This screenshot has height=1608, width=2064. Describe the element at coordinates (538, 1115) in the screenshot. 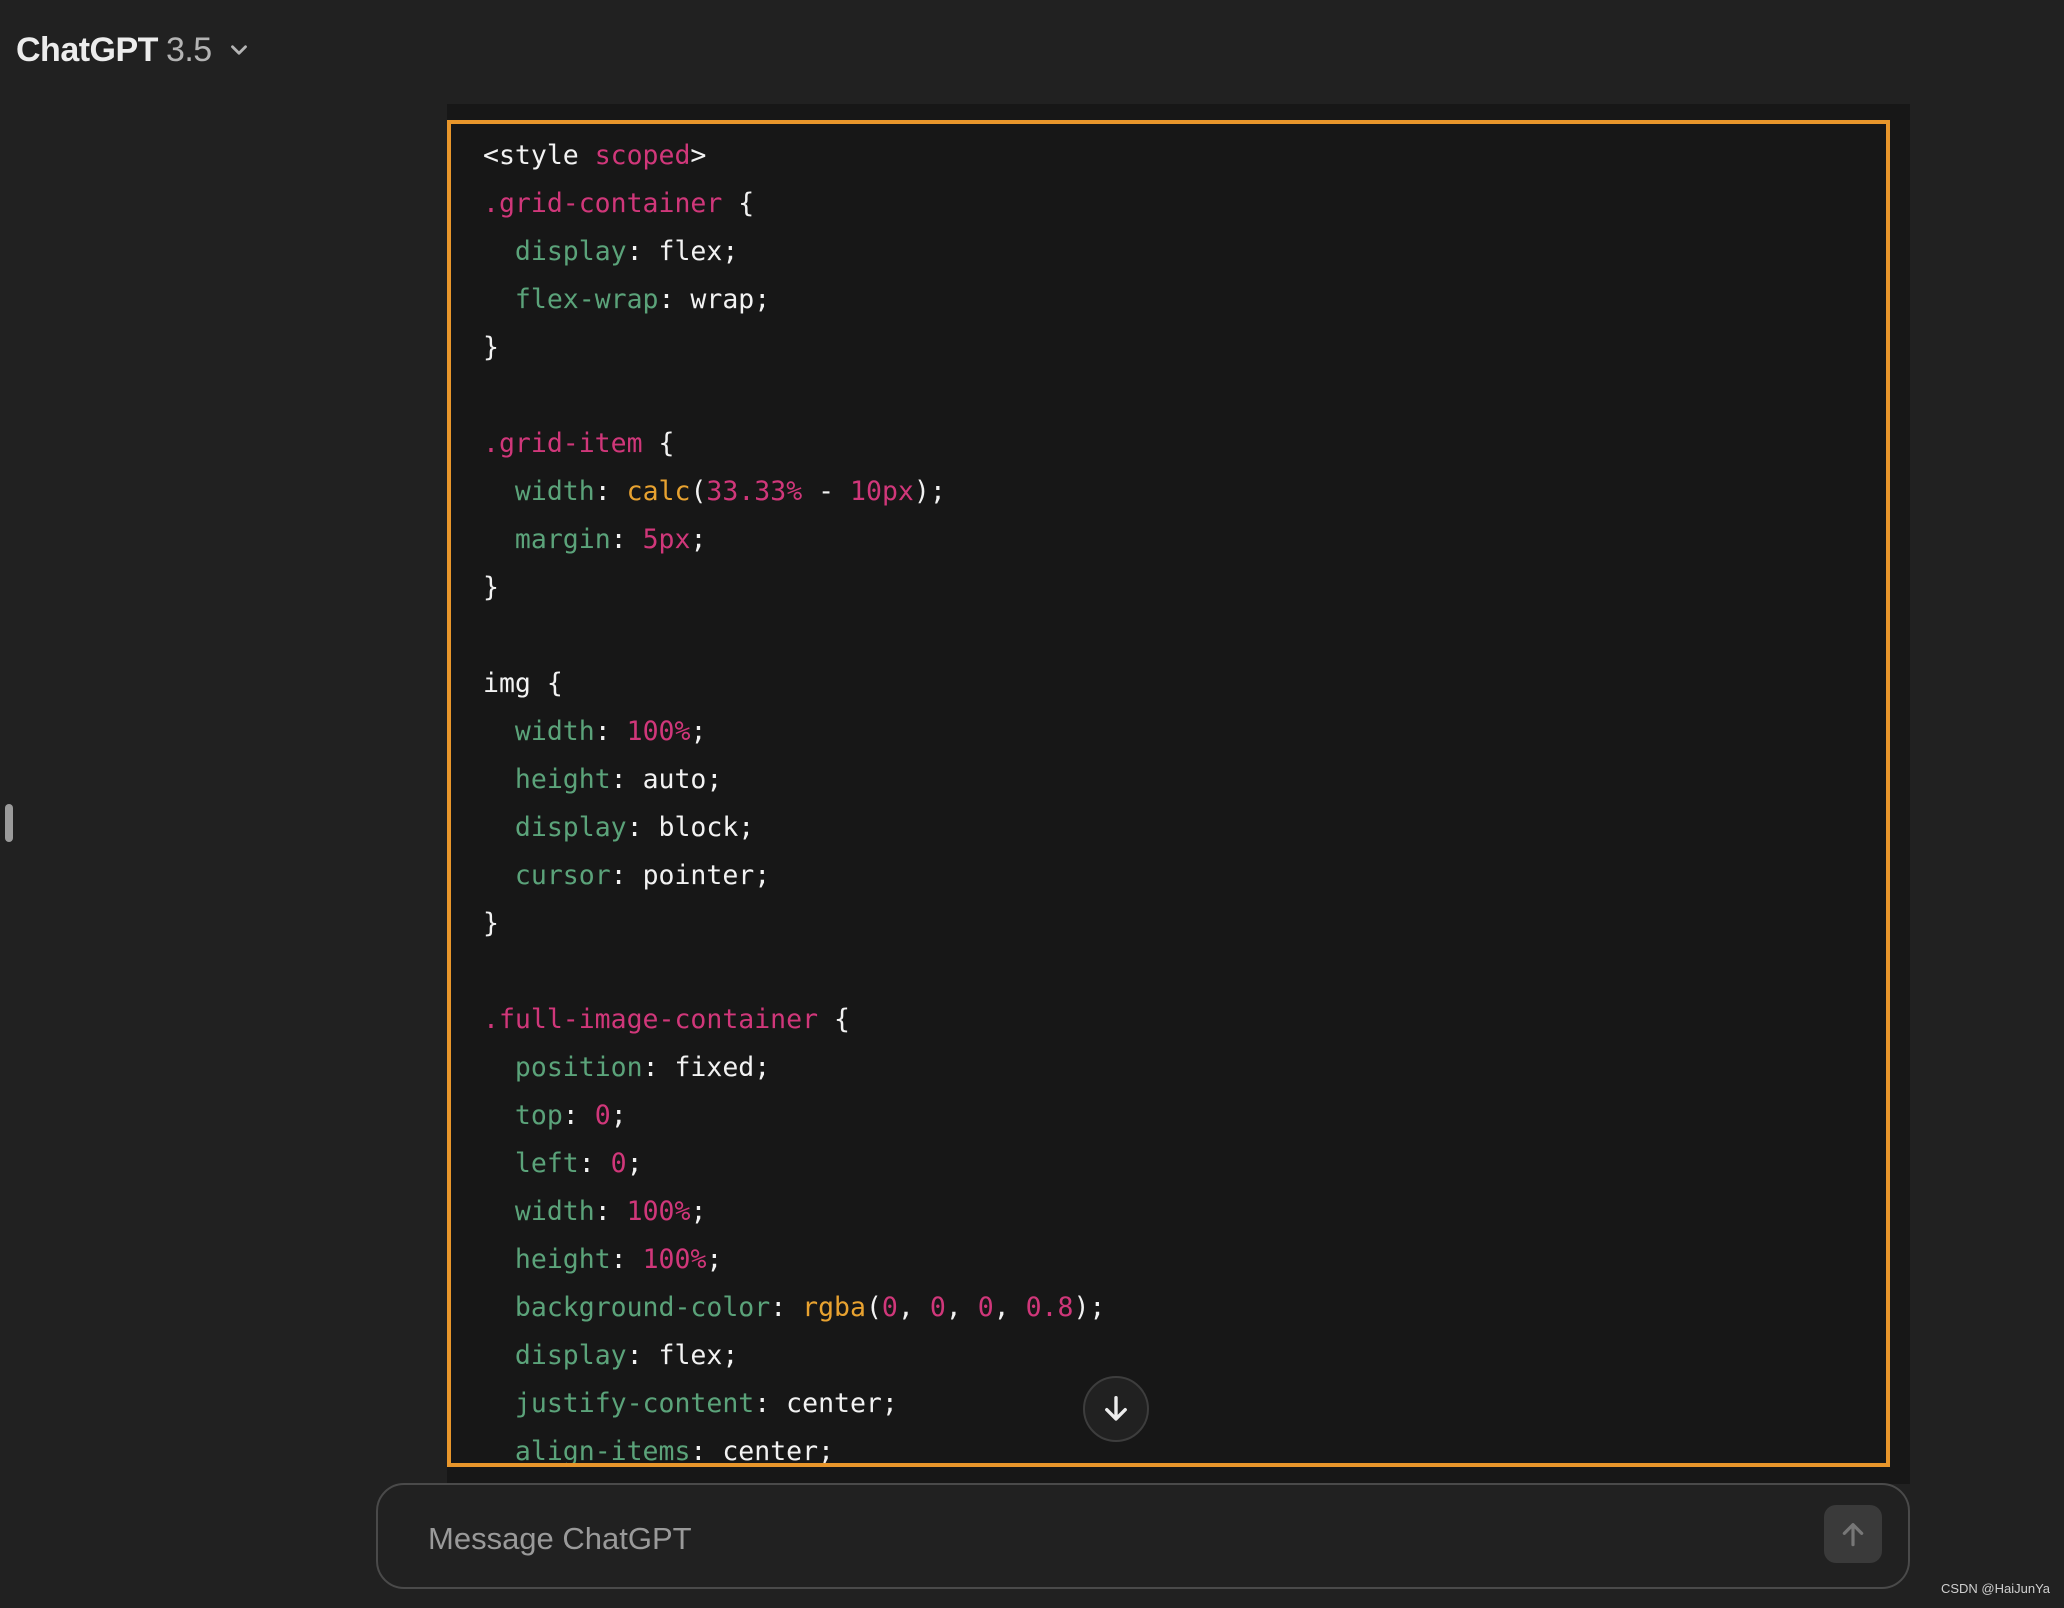

I see `code-token-prop: top` at that location.